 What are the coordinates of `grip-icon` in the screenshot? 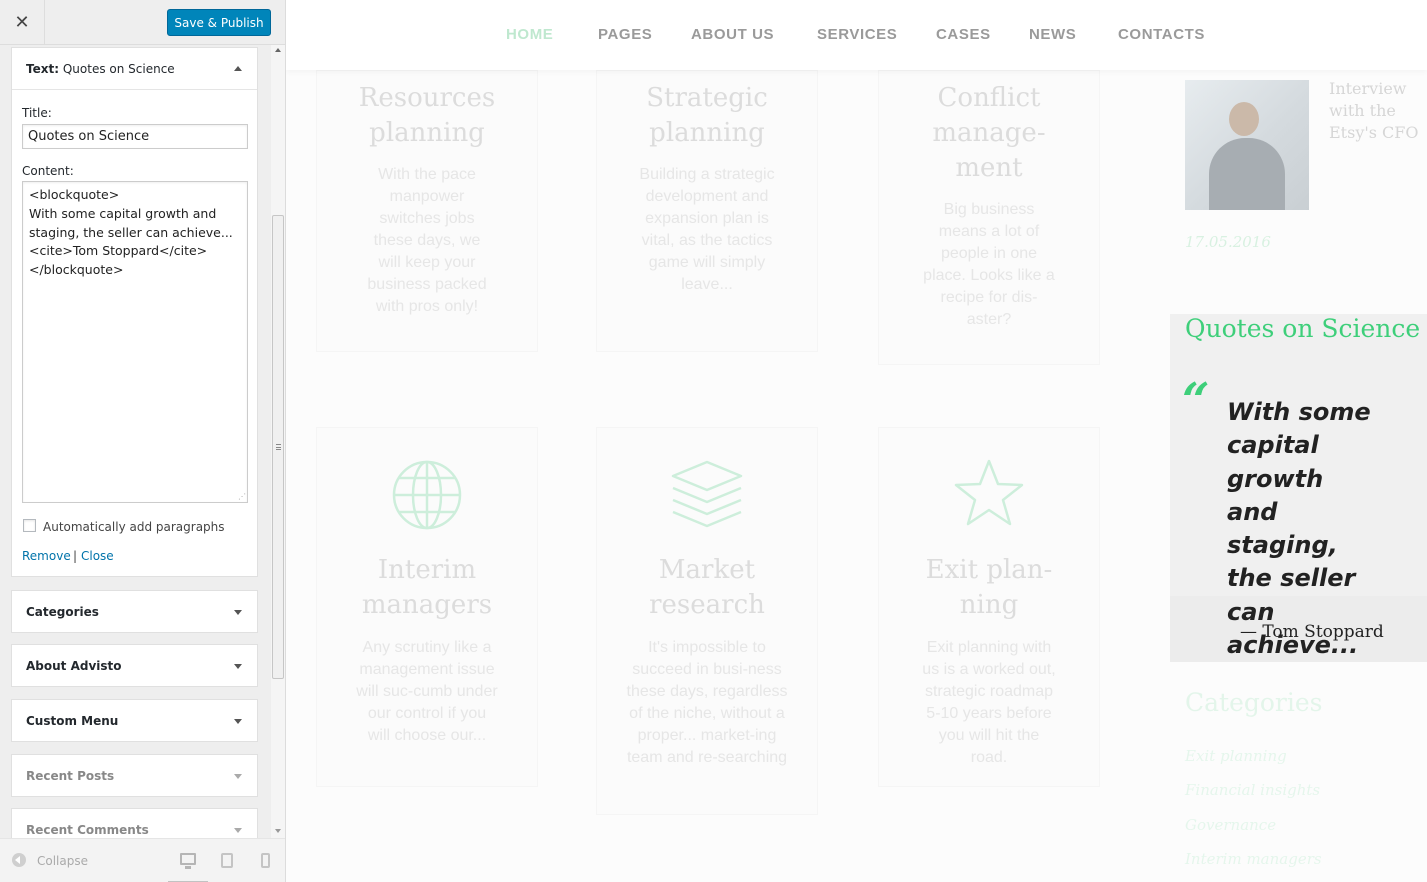 It's located at (278, 447).